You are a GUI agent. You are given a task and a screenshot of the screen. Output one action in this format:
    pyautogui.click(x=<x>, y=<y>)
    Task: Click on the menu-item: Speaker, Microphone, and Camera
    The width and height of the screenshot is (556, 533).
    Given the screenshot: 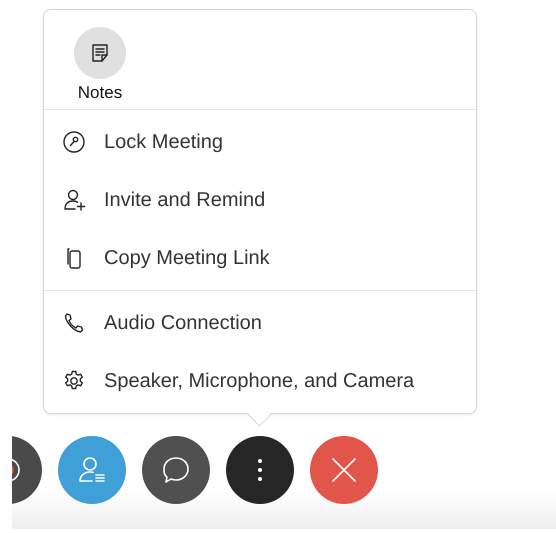 What is the action you would take?
    pyautogui.click(x=260, y=381)
    